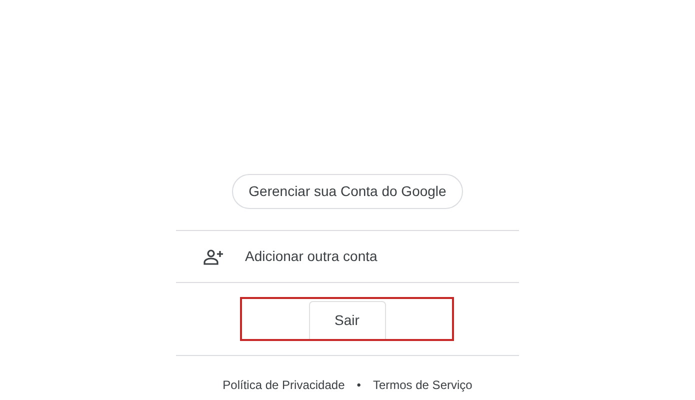 Image resolution: width=695 pixels, height=400 pixels. I want to click on sign-out-button: Sair, so click(347, 320).